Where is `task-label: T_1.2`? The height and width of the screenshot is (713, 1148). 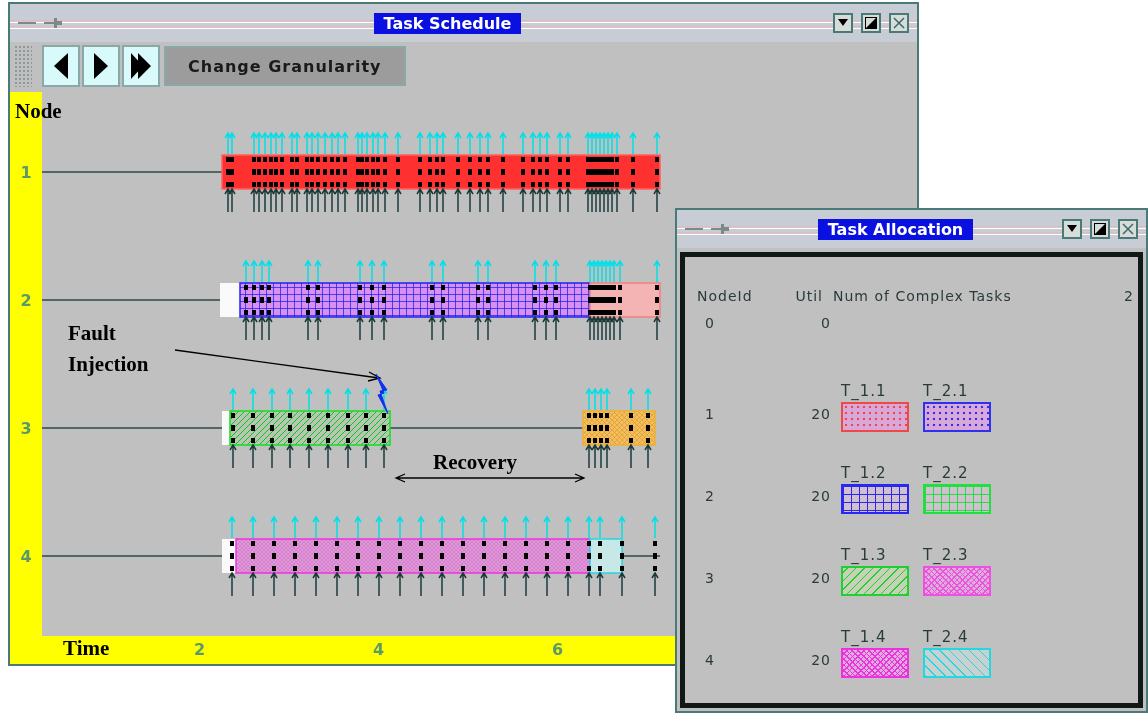 task-label: T_1.2 is located at coordinates (864, 473).